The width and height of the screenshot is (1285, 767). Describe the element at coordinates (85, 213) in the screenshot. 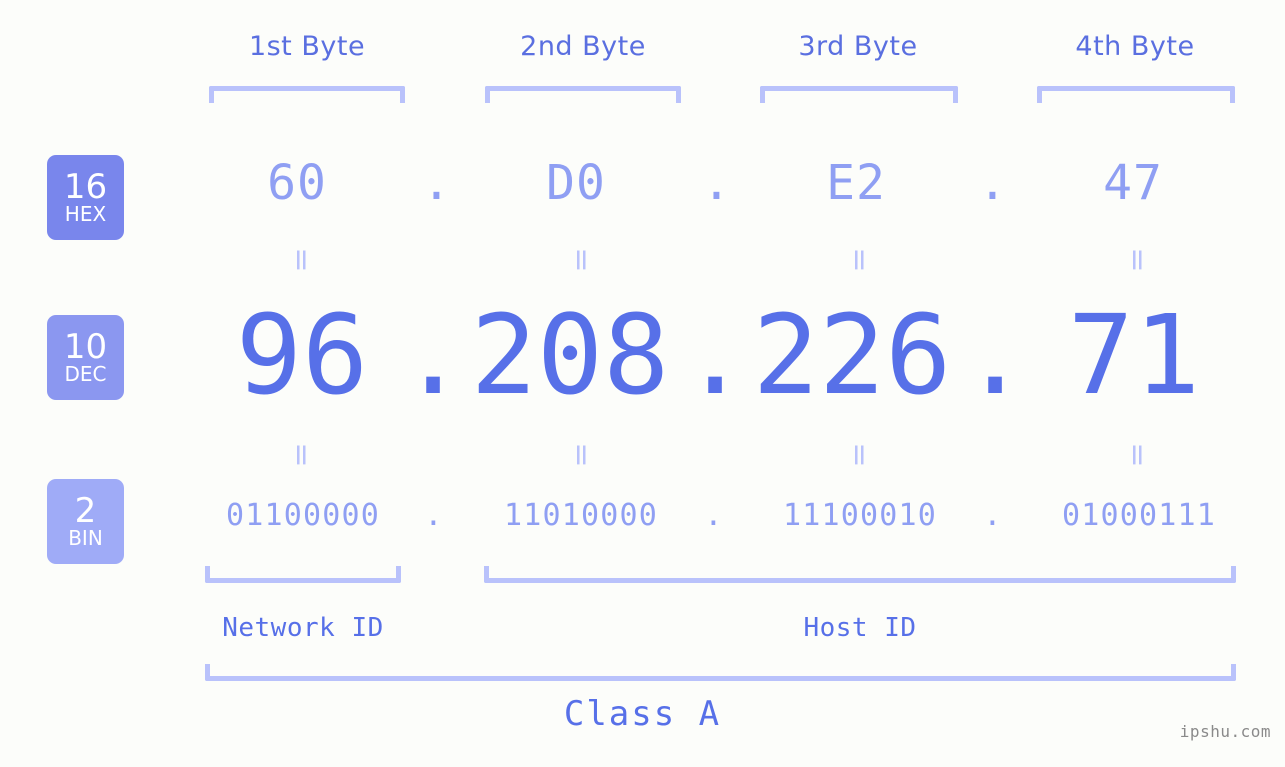

I see `base-badge-hex-name: HEX` at that location.